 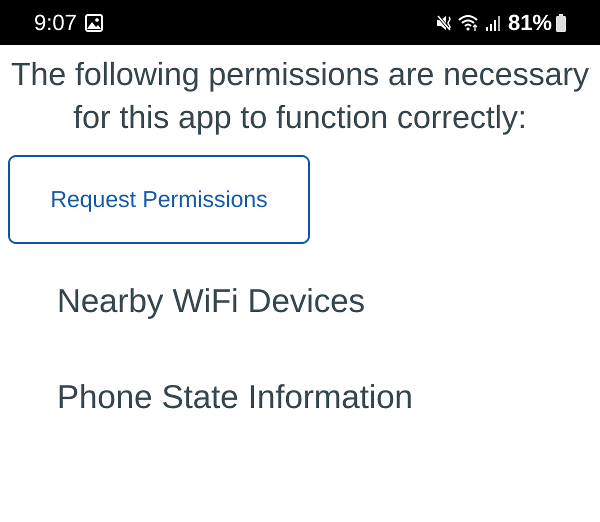 I want to click on permission-label: Nearby WiFi Devices, so click(x=211, y=301).